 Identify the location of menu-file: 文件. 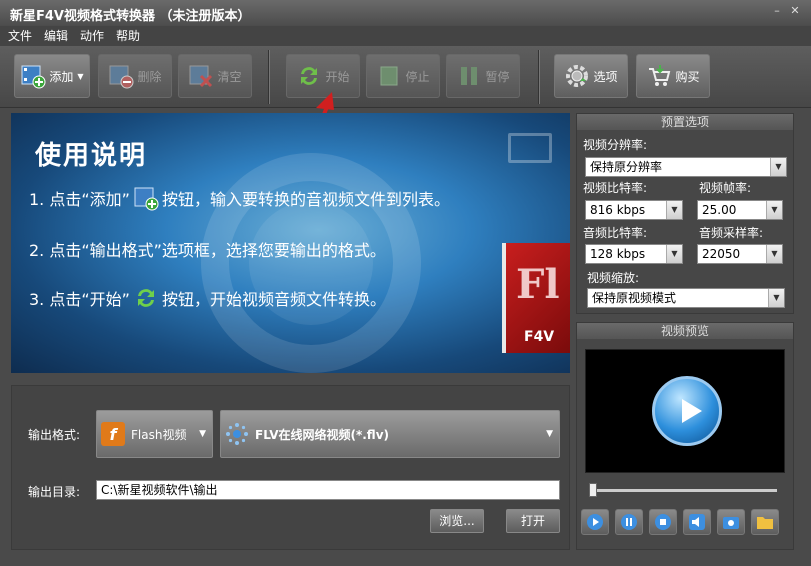
(20, 36).